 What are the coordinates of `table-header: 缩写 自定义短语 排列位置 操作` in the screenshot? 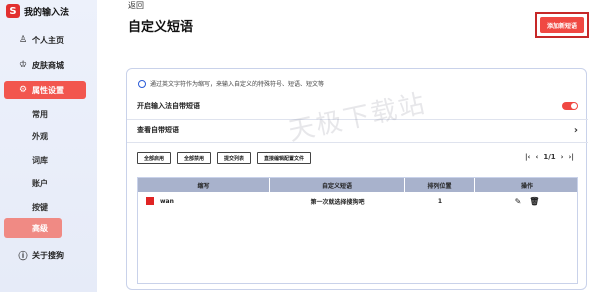 It's located at (357, 185).